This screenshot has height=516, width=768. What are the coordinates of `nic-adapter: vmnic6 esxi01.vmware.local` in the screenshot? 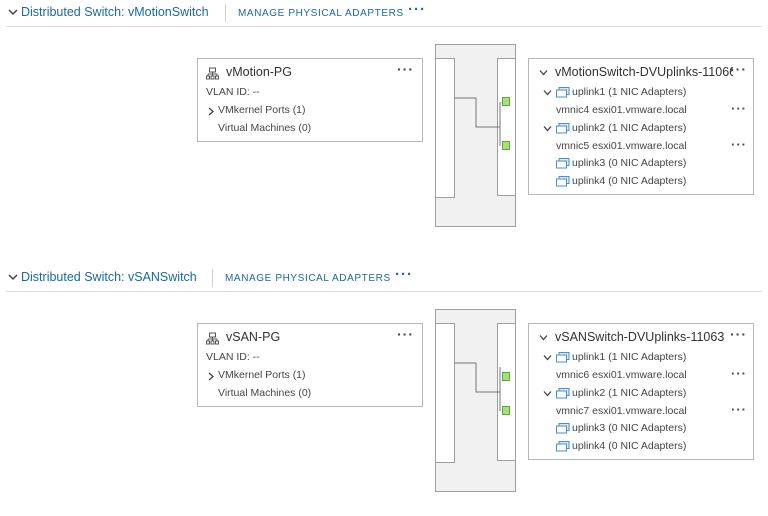 It's located at (621, 375).